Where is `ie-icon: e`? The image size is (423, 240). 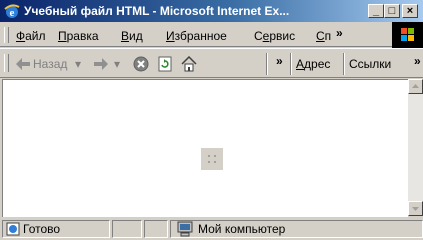
ie-icon: e is located at coordinates (12, 11).